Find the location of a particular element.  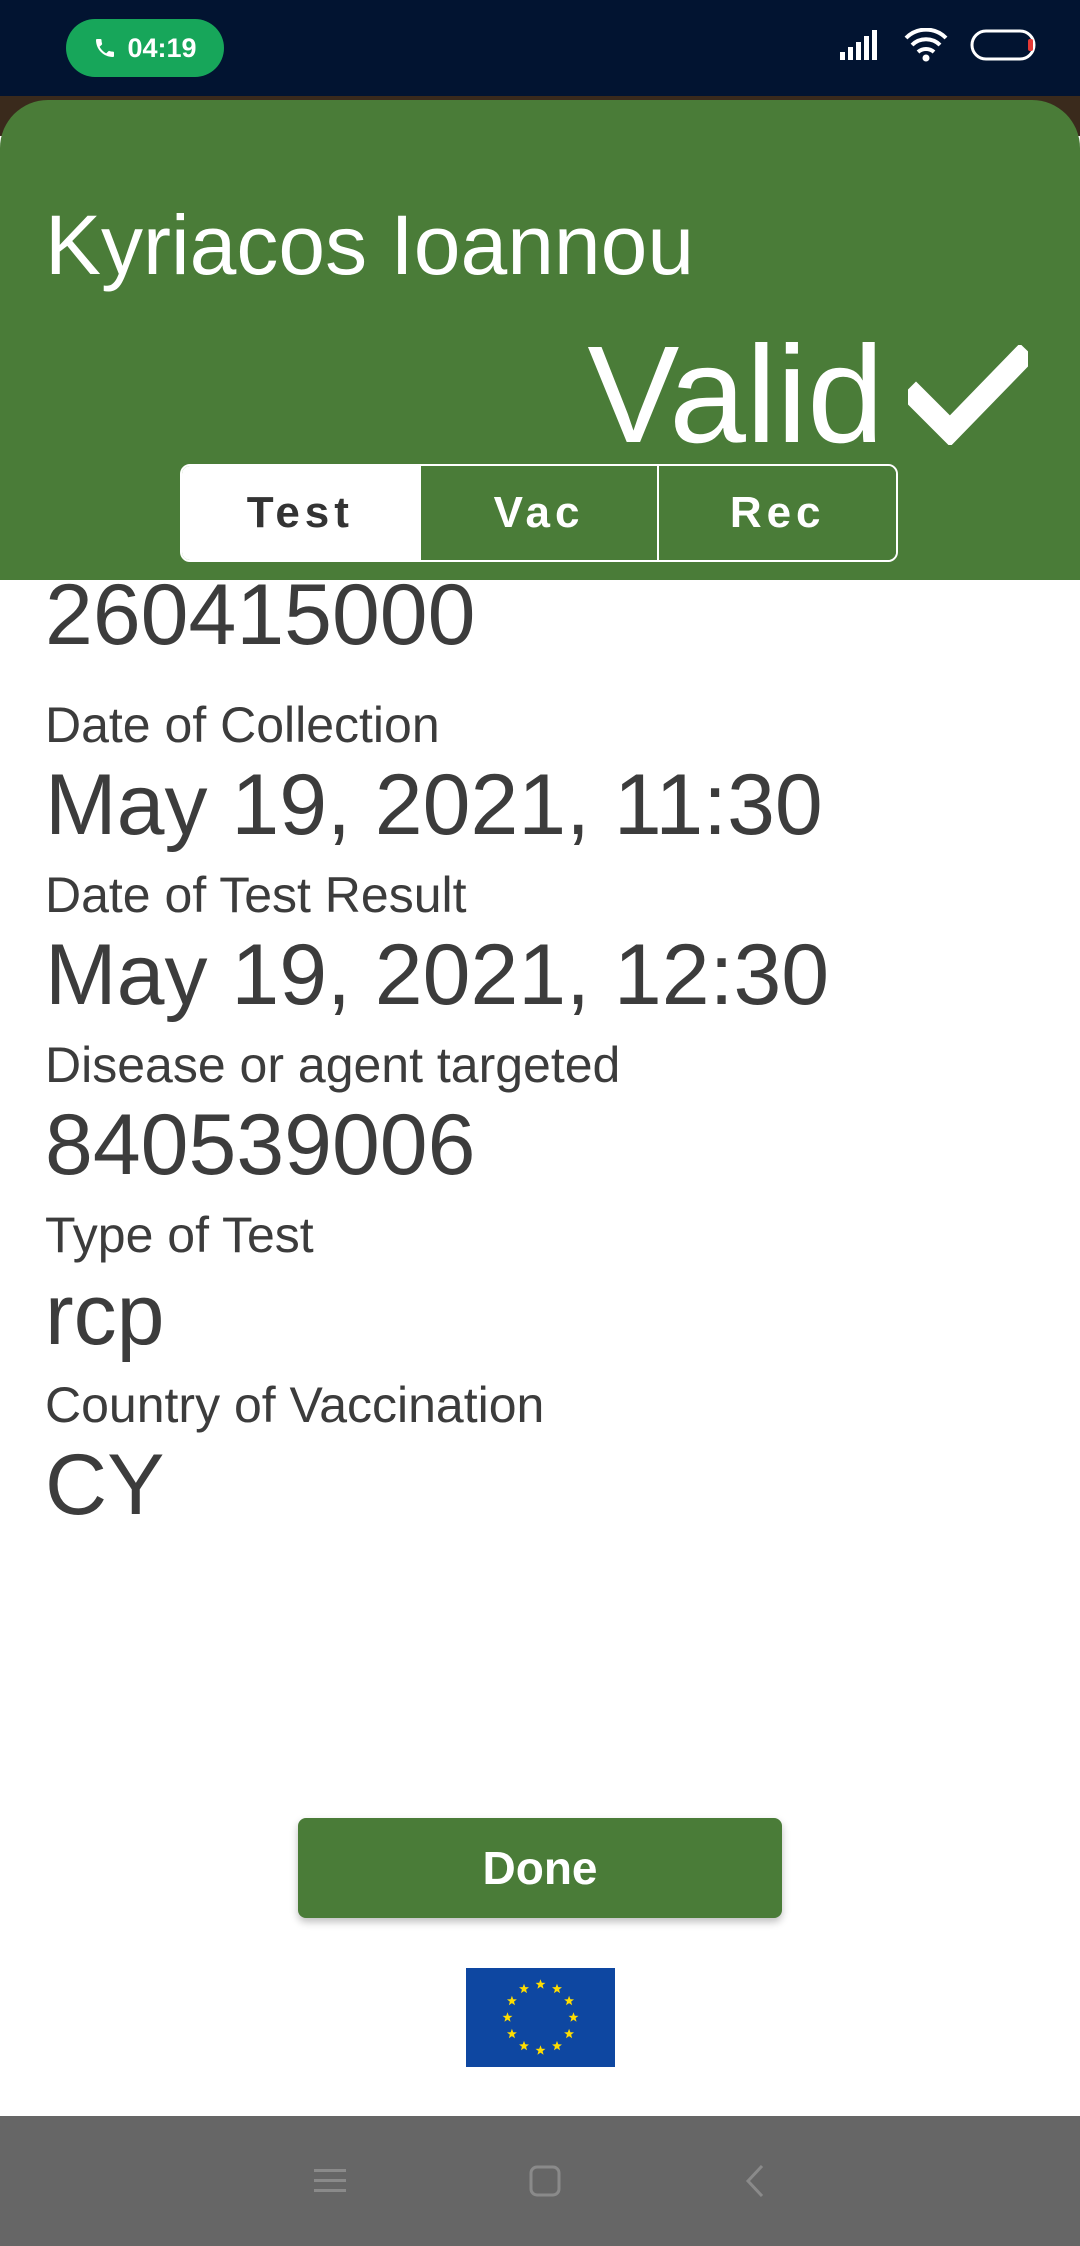

status-icons is located at coordinates (940, 45).